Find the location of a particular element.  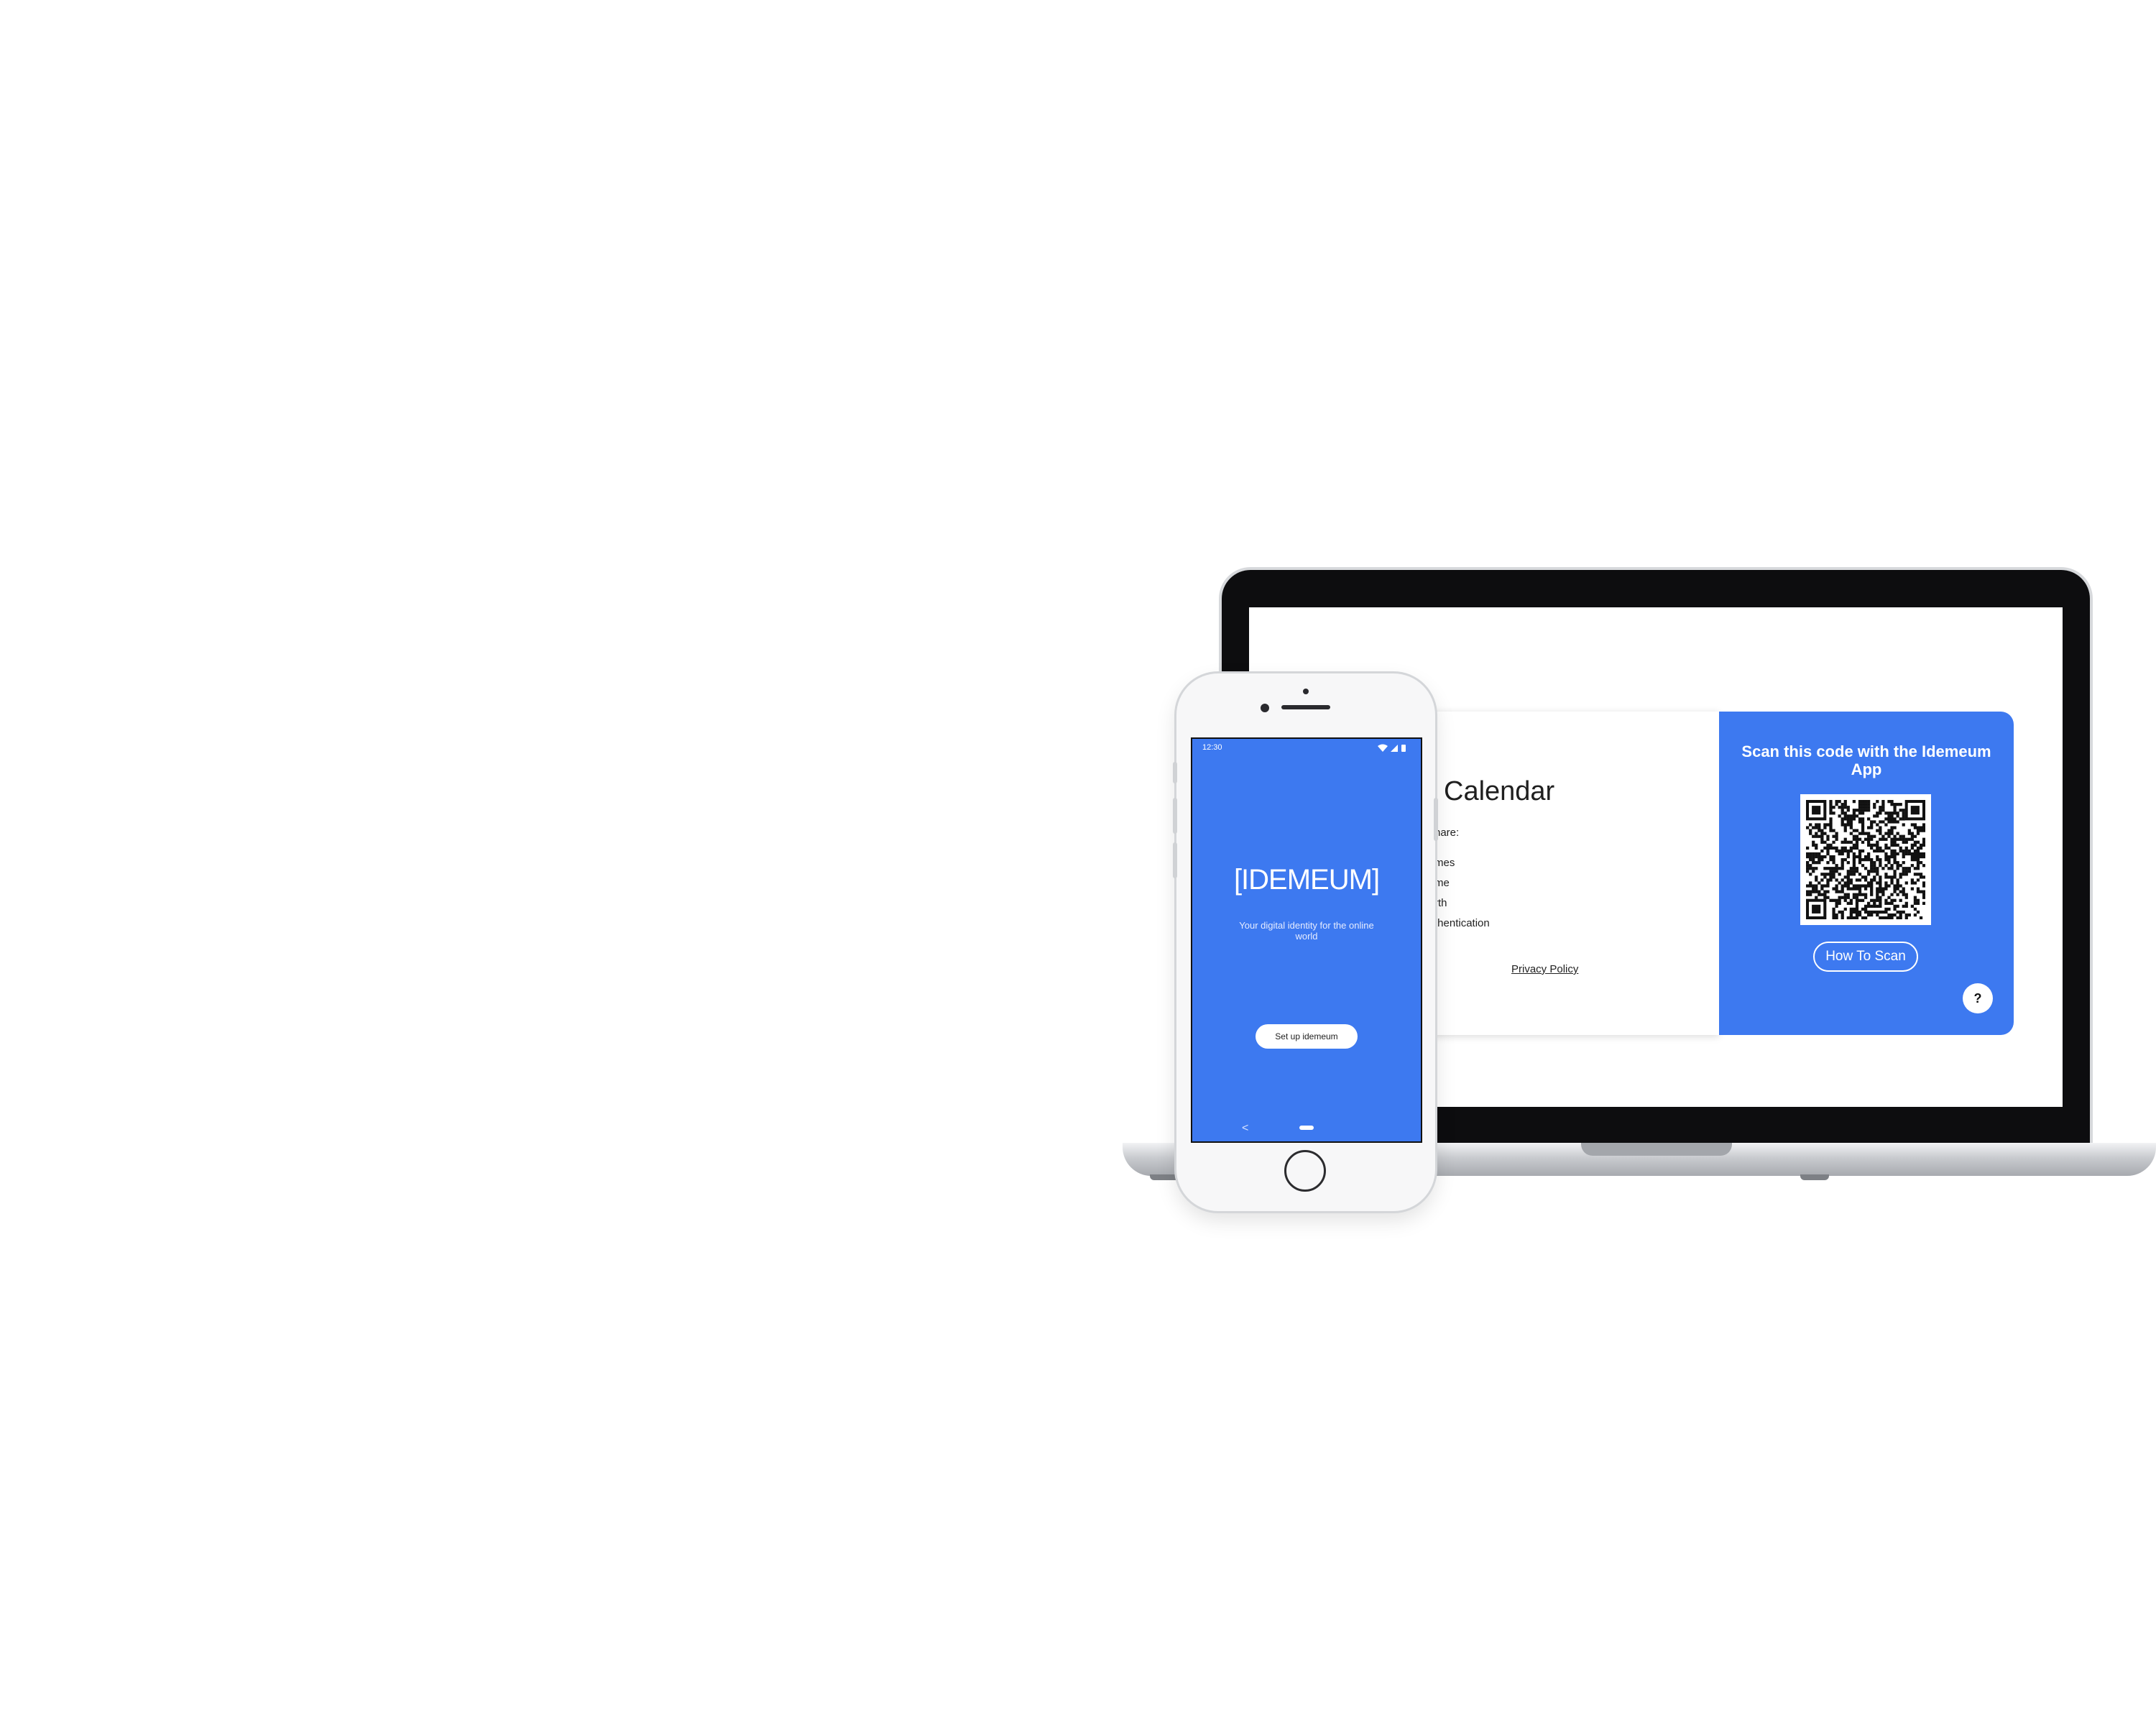

phone-volume-up is located at coordinates (1175, 816).